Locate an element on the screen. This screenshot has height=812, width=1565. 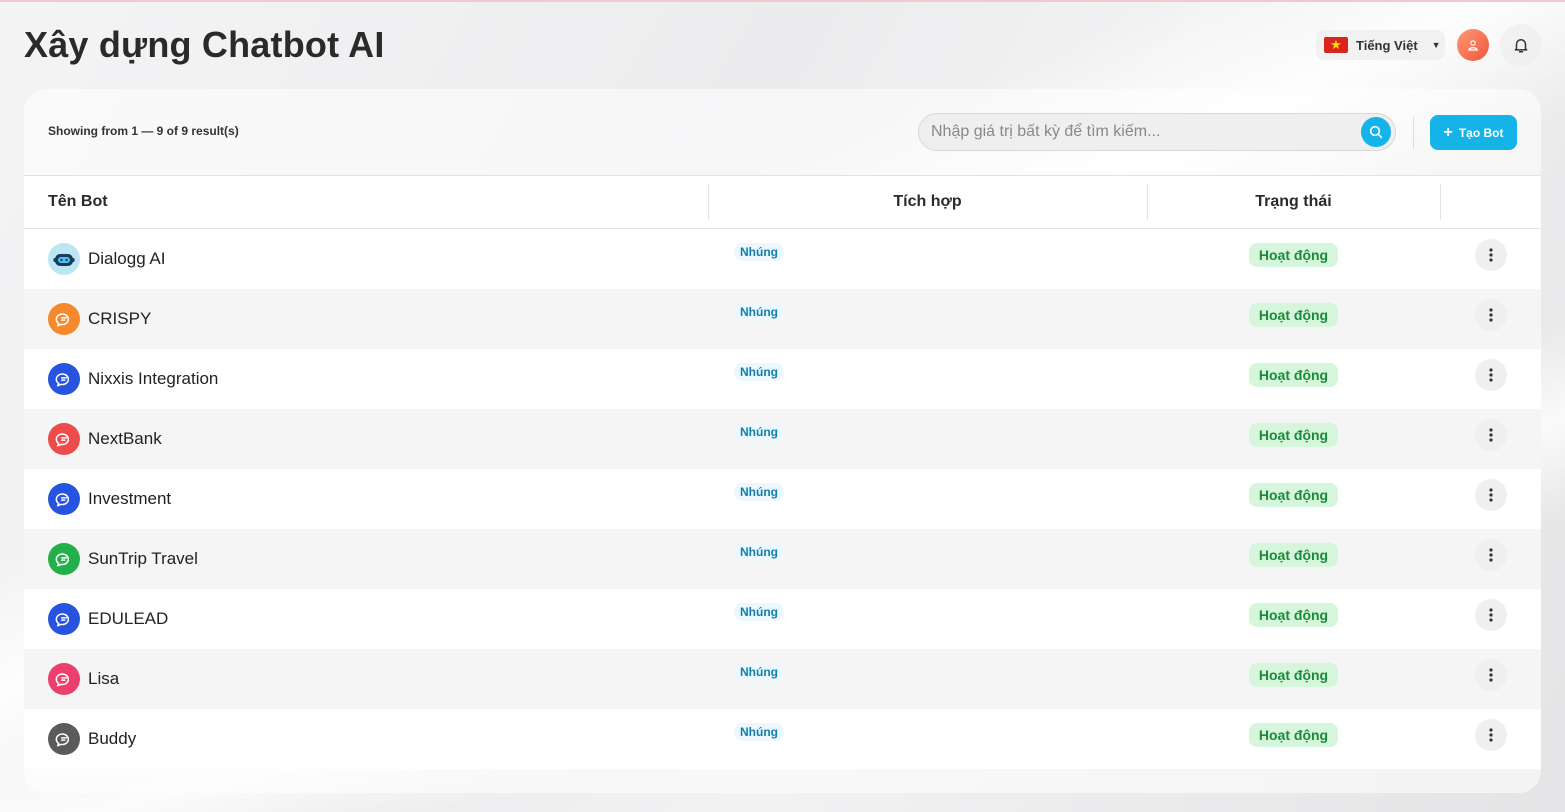
plus-icon: + is located at coordinates (1448, 132).